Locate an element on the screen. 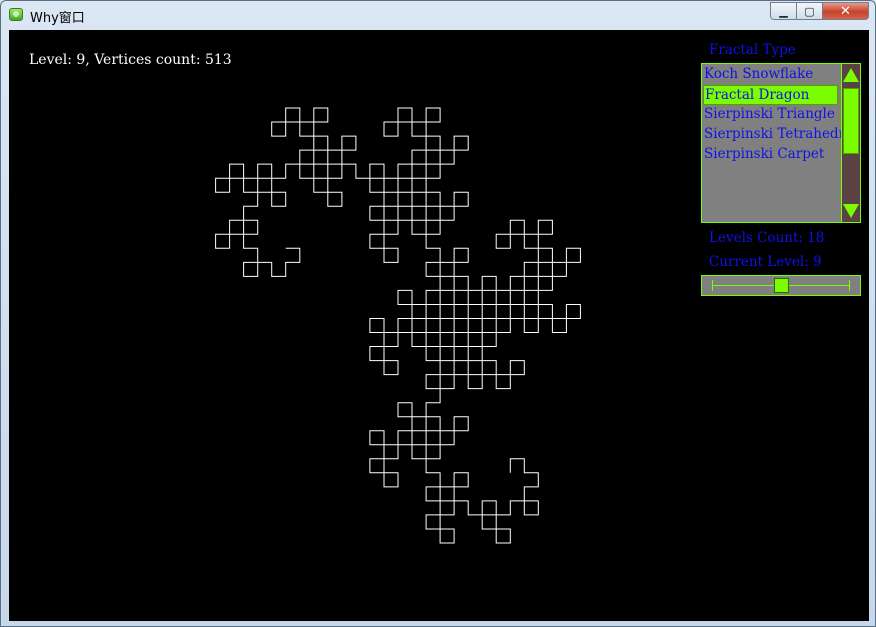 Image resolution: width=876 pixels, height=627 pixels. current-level-slider is located at coordinates (781, 285).